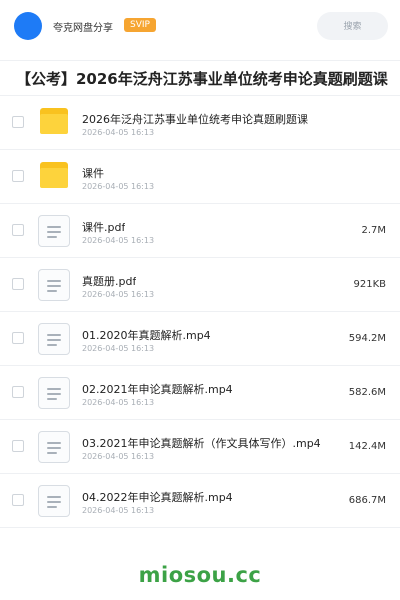  Describe the element at coordinates (373, 230) in the screenshot. I see `file-size: 2.7M` at that location.